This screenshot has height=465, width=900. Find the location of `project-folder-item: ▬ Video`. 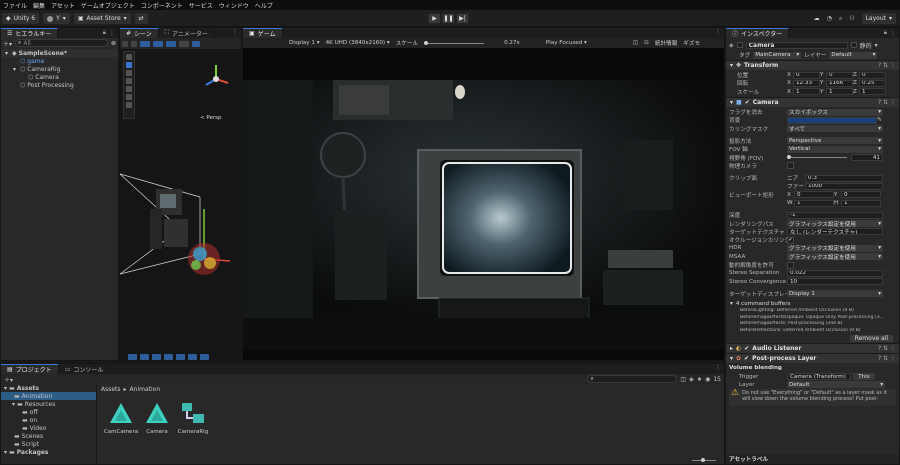

project-folder-item: ▬ Video is located at coordinates (48, 428).